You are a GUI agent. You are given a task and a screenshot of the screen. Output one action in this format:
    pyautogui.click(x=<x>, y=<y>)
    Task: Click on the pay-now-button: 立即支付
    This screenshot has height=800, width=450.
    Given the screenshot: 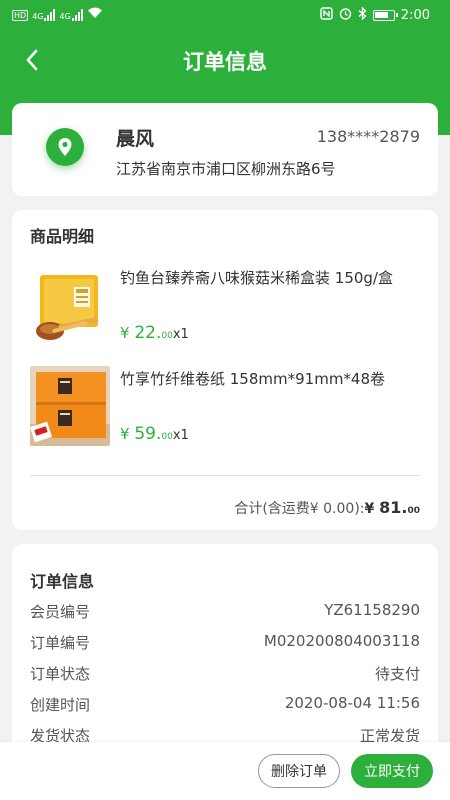 What is the action you would take?
    pyautogui.click(x=392, y=771)
    